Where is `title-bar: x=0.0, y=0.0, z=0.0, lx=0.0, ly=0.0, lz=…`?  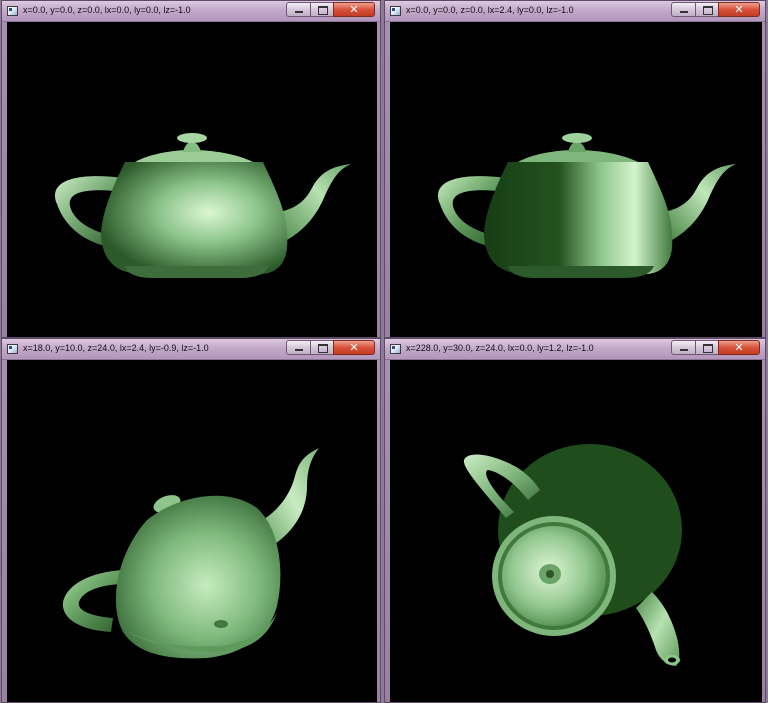
title-bar: x=0.0, y=0.0, z=0.0, lx=0.0, ly=0.0, lz=… is located at coordinates (191, 11).